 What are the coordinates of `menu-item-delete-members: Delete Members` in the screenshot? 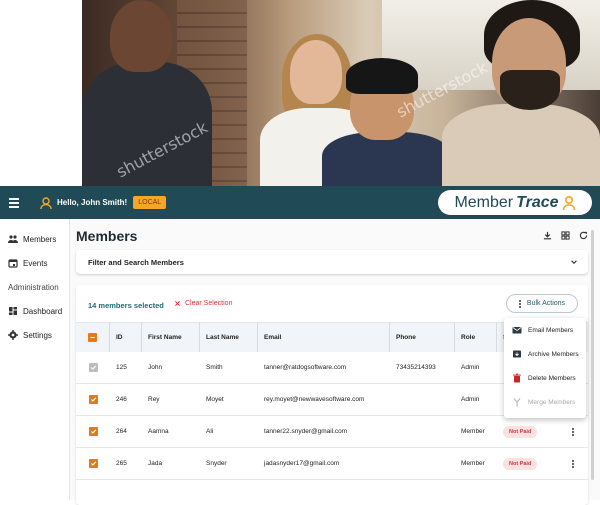 It's located at (545, 378).